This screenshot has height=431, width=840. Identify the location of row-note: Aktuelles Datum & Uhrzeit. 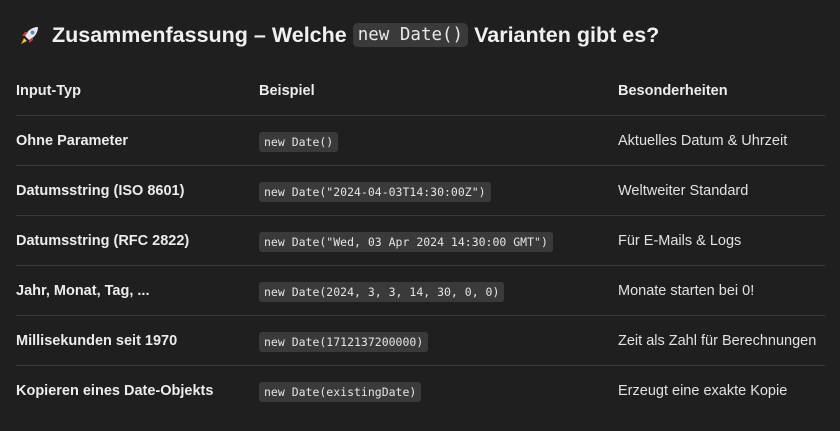
(703, 140).